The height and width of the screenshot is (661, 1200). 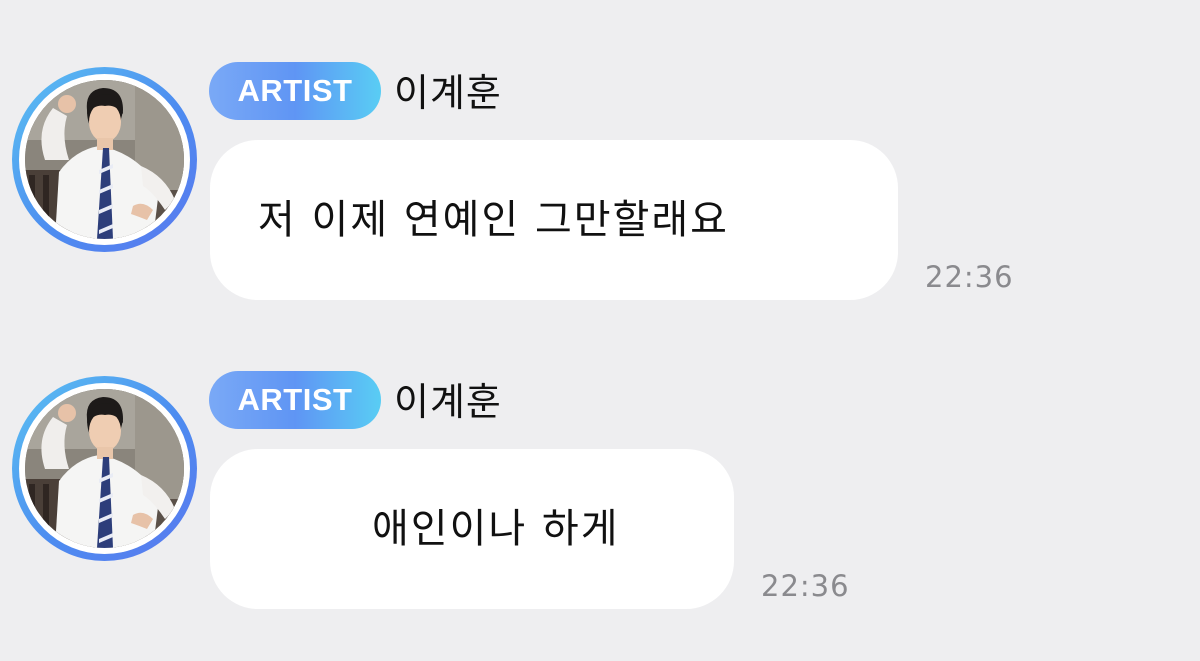 What do you see at coordinates (493, 220) in the screenshot?
I see `message-text: 저 이제 연예인 그만할래요` at bounding box center [493, 220].